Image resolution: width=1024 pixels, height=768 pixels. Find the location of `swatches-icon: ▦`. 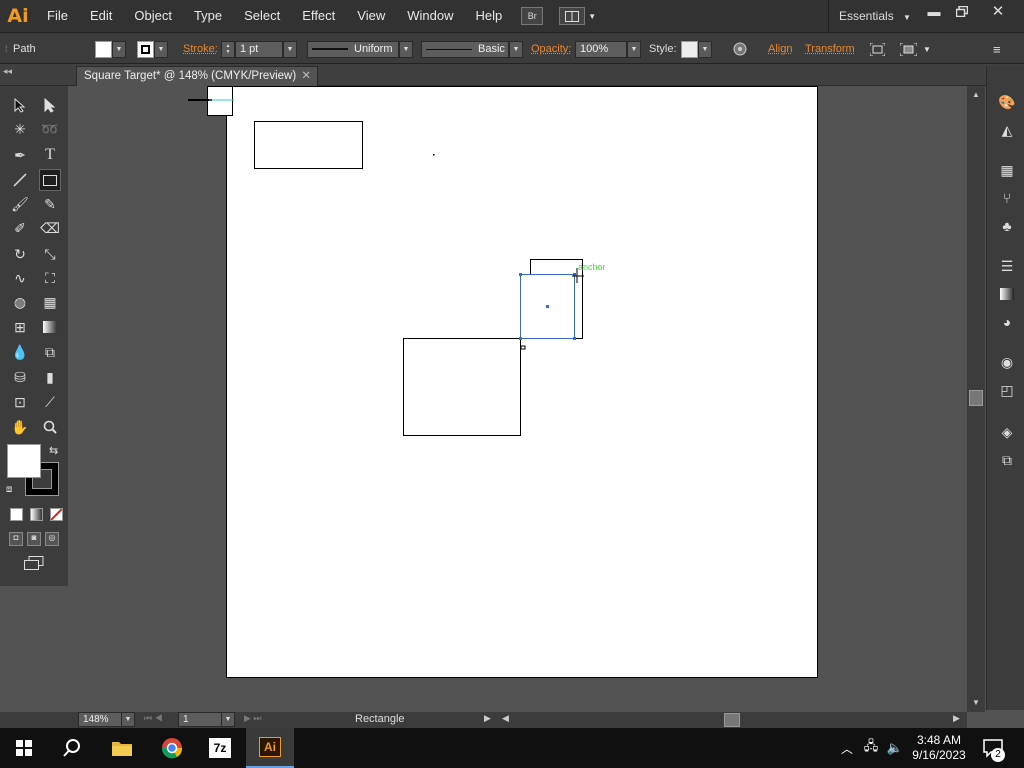

swatches-icon: ▦ is located at coordinates (1007, 169).